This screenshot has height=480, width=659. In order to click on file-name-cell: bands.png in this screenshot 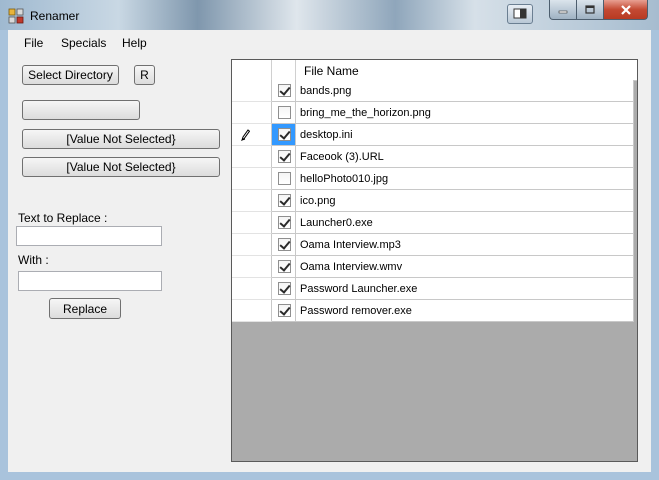, I will do `click(465, 91)`.